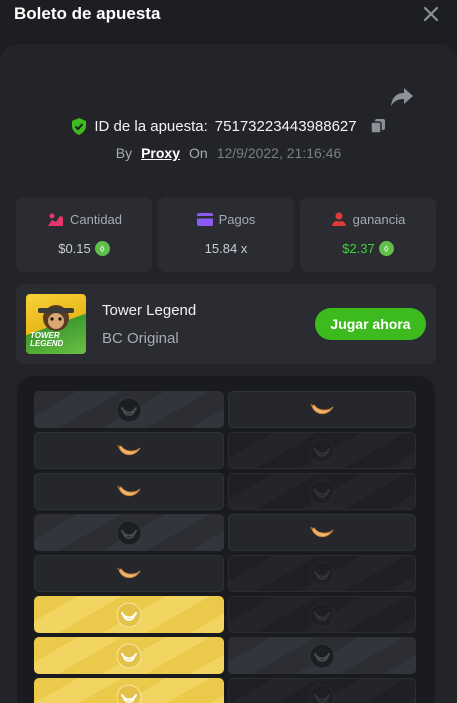 The height and width of the screenshot is (703, 457). What do you see at coordinates (140, 338) in the screenshot?
I see `game-provider: BC Original` at bounding box center [140, 338].